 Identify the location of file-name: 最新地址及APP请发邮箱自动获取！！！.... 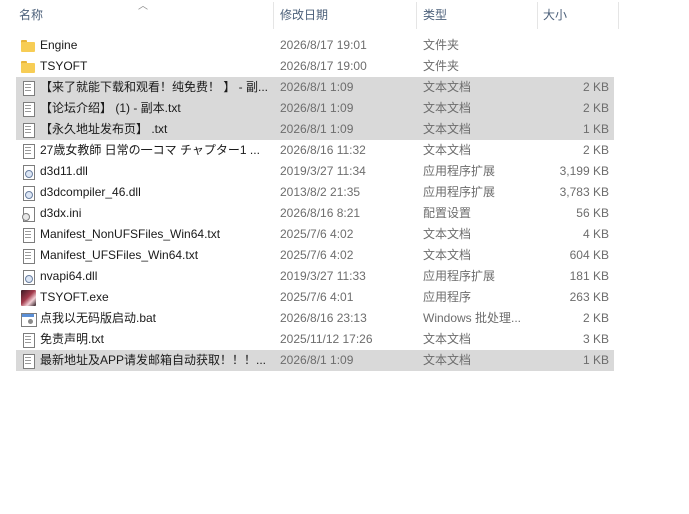
(153, 360).